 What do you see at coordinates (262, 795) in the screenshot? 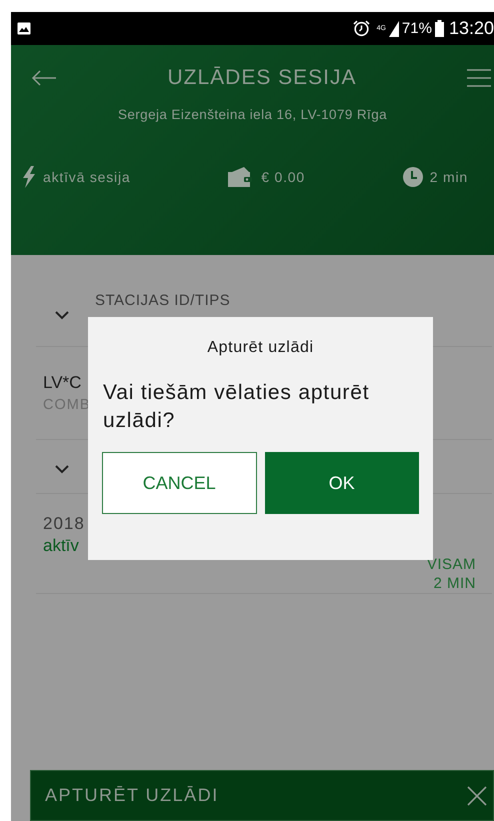
I see `stop-charging-bar: APTURĒT UZLĀDI` at bounding box center [262, 795].